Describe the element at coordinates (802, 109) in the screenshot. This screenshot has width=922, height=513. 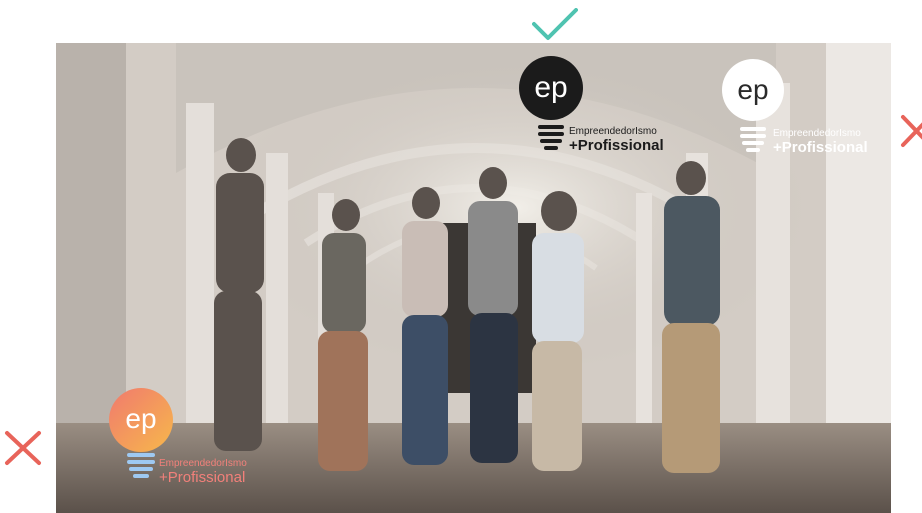
I see `white-logo: ep EmpreendedorIsmo +Profissional` at that location.